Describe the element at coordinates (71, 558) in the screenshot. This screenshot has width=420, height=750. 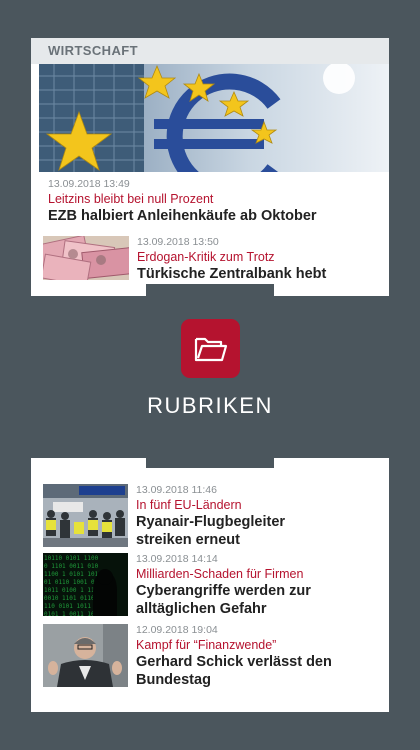
I see `svg-text: 10110 0101 1100` at that location.